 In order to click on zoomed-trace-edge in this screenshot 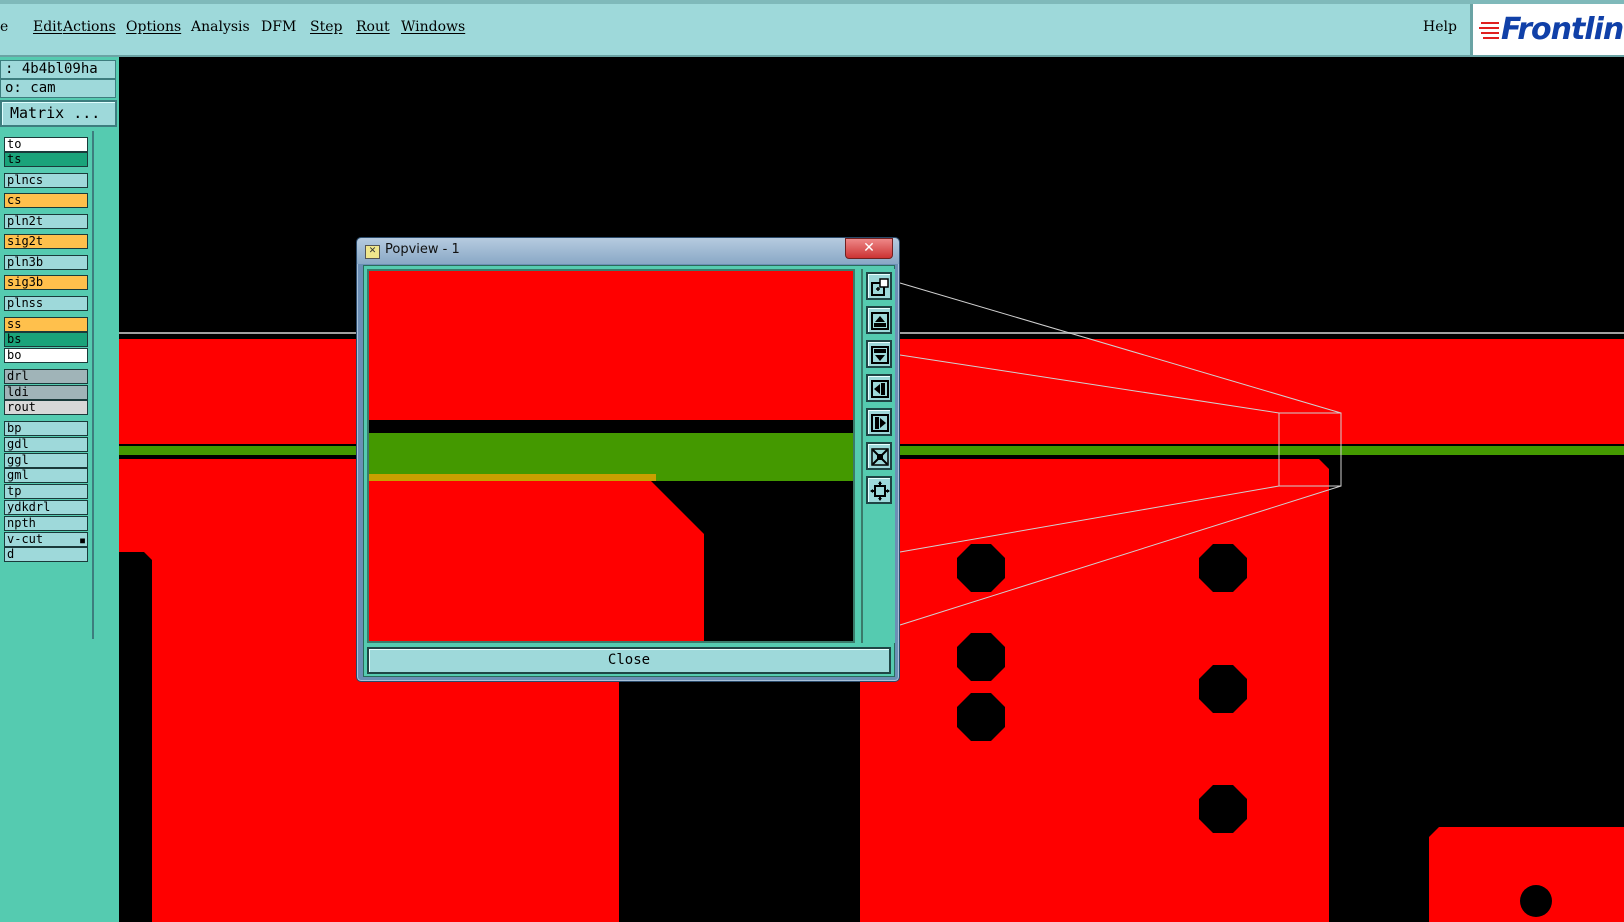, I will do `click(512, 477)`.